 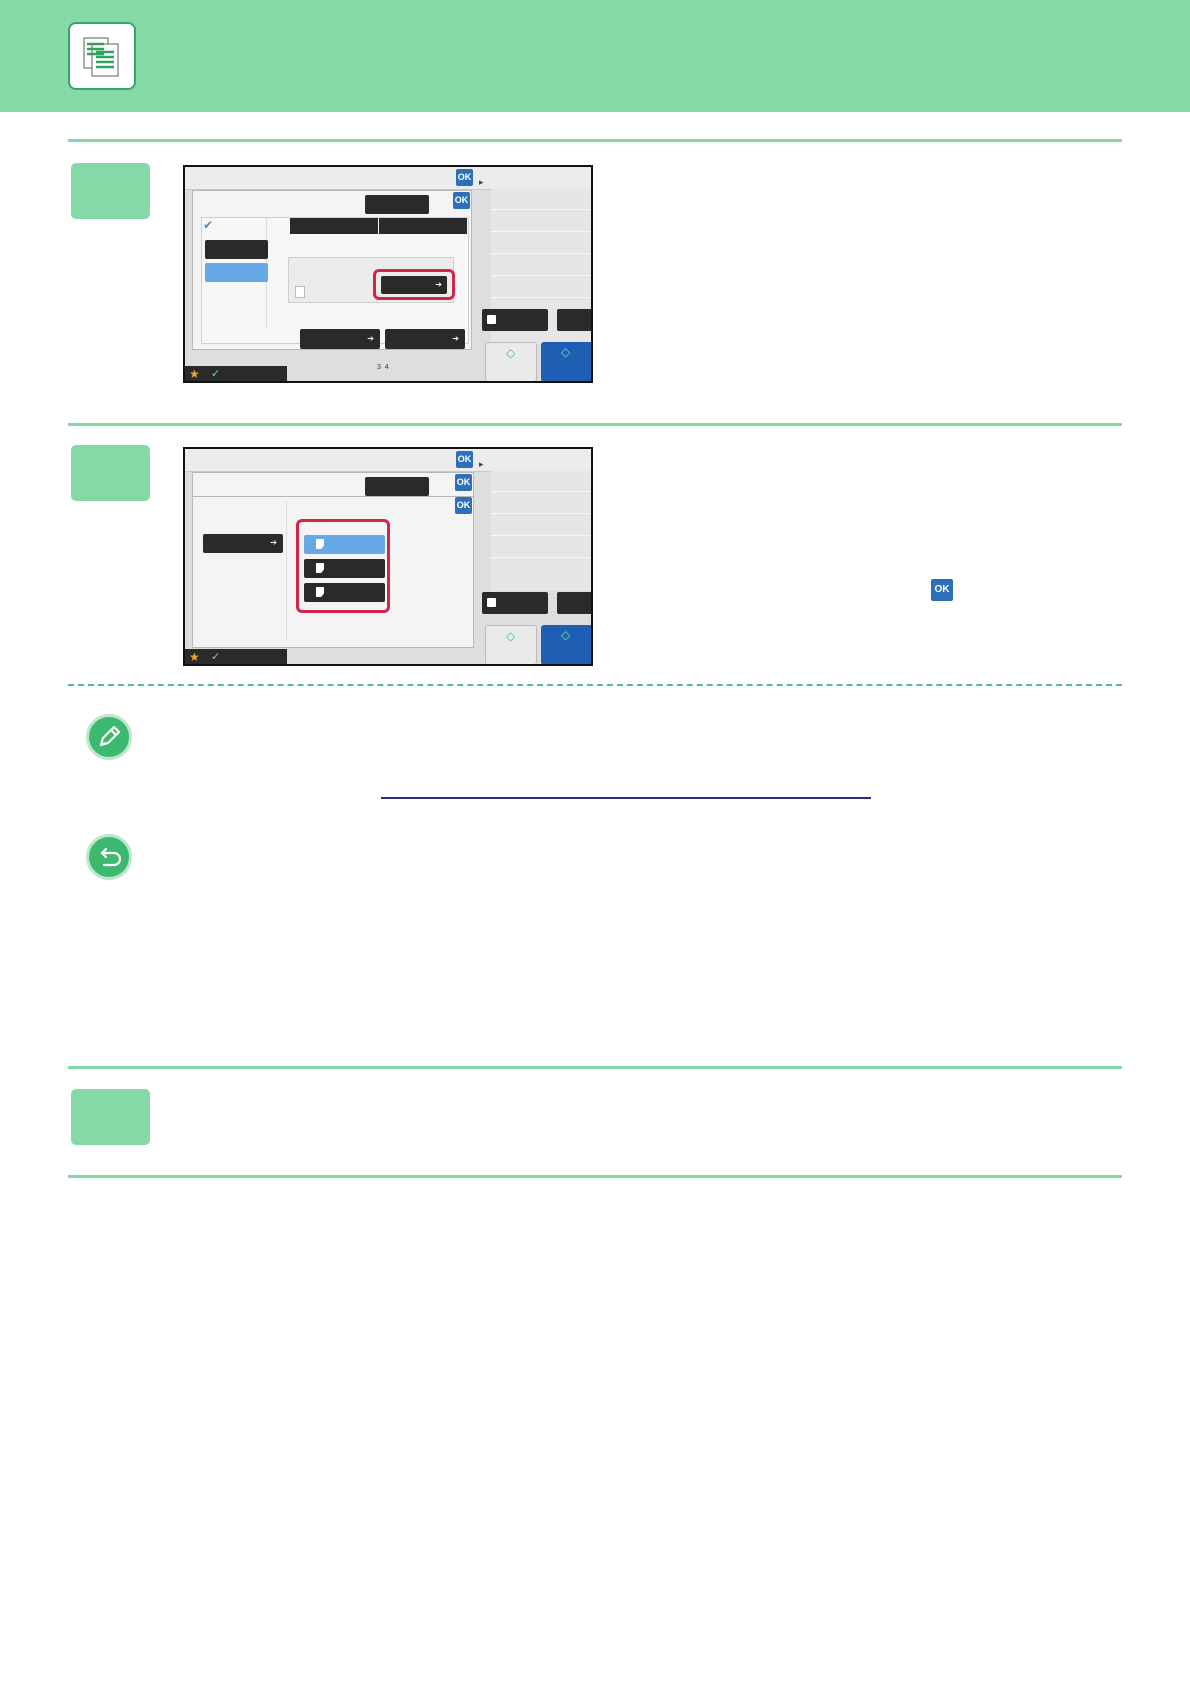 What do you see at coordinates (102, 56) in the screenshot?
I see `copy-document-icon` at bounding box center [102, 56].